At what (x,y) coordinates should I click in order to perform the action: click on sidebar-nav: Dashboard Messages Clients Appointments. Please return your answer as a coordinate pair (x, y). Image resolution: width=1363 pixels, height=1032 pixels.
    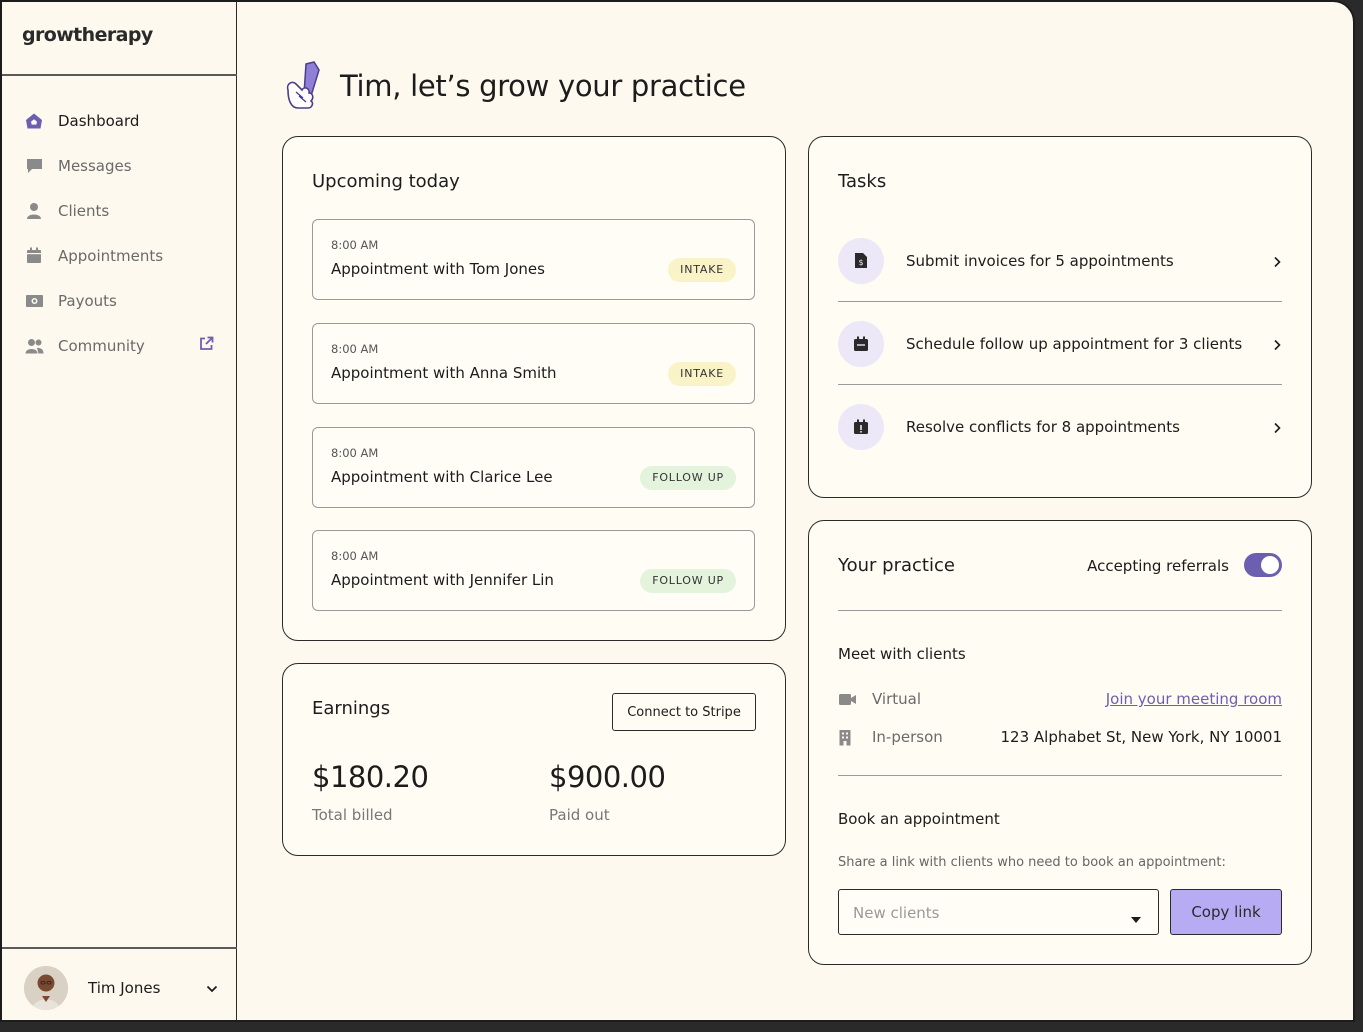
    Looking at the image, I should click on (119, 233).